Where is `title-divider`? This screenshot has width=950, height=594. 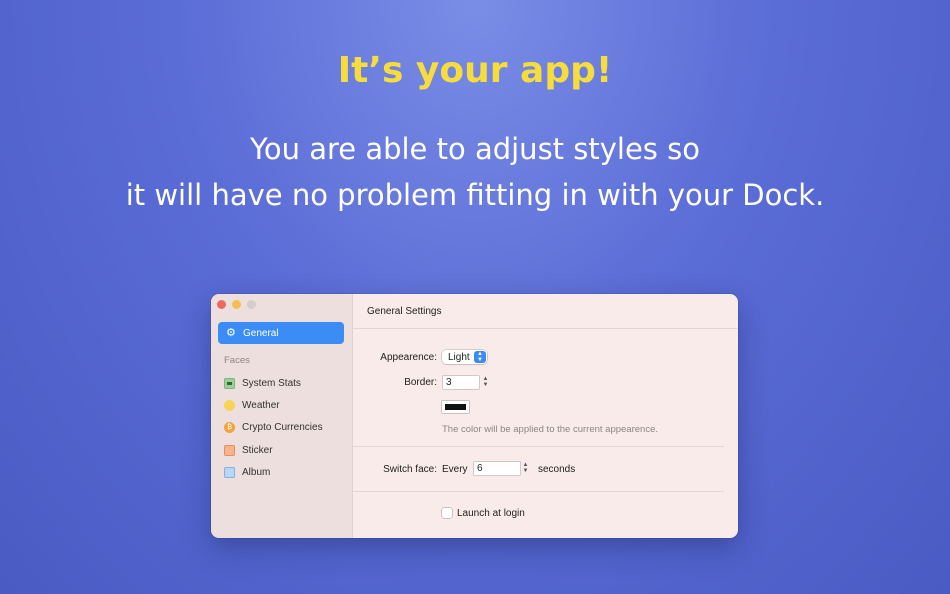
title-divider is located at coordinates (545, 328).